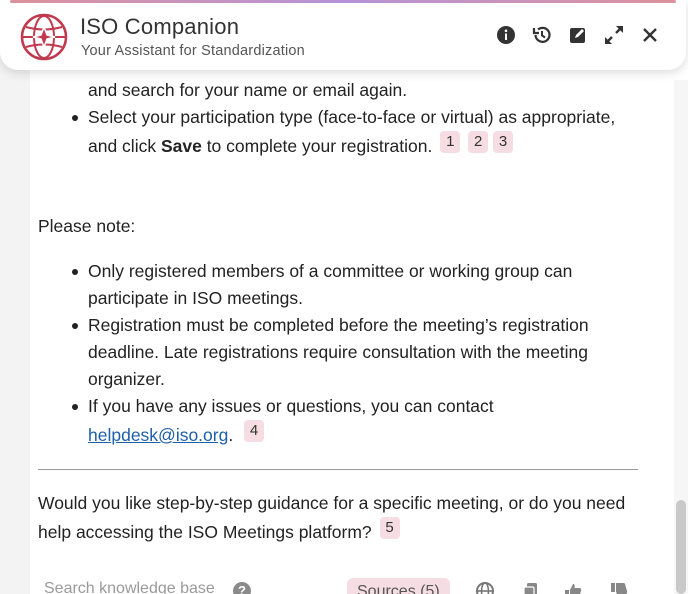 The image size is (688, 594). Describe the element at coordinates (450, 142) in the screenshot. I see `citation-badge-1: 1` at that location.